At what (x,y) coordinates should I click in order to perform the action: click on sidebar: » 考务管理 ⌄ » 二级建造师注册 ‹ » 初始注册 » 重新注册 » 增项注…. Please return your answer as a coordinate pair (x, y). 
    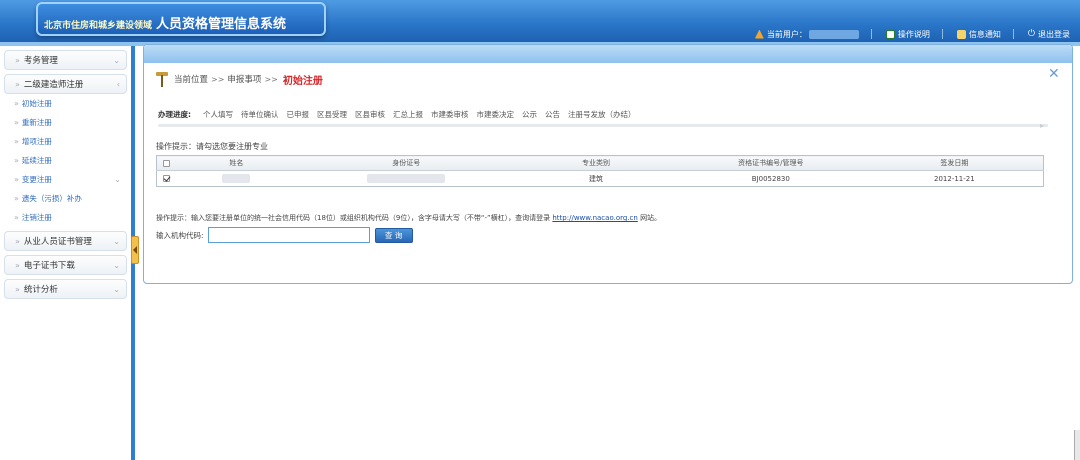
    Looking at the image, I should click on (67, 253).